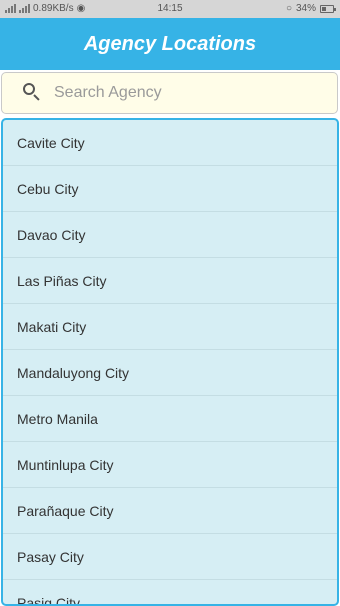 This screenshot has height=606, width=340. What do you see at coordinates (195, 93) in the screenshot?
I see `search-input` at bounding box center [195, 93].